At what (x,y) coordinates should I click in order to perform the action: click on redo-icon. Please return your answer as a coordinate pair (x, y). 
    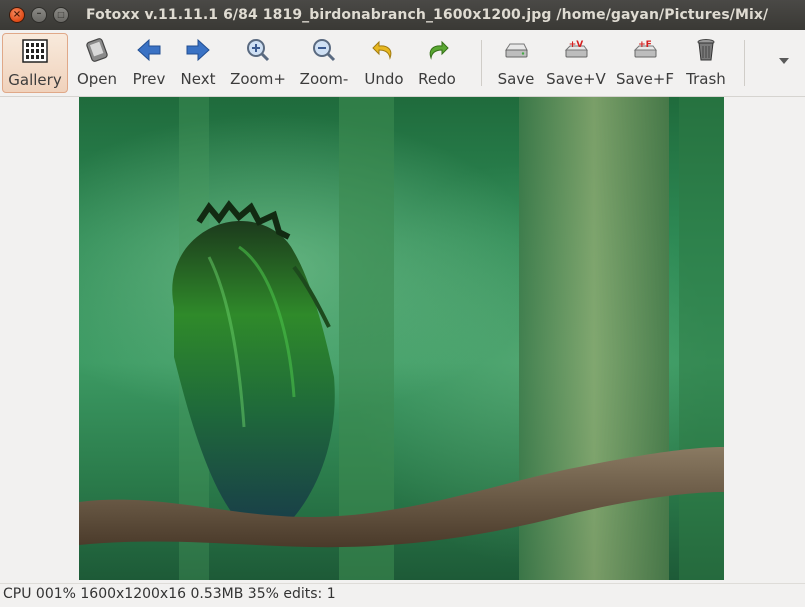
    Looking at the image, I should click on (439, 50).